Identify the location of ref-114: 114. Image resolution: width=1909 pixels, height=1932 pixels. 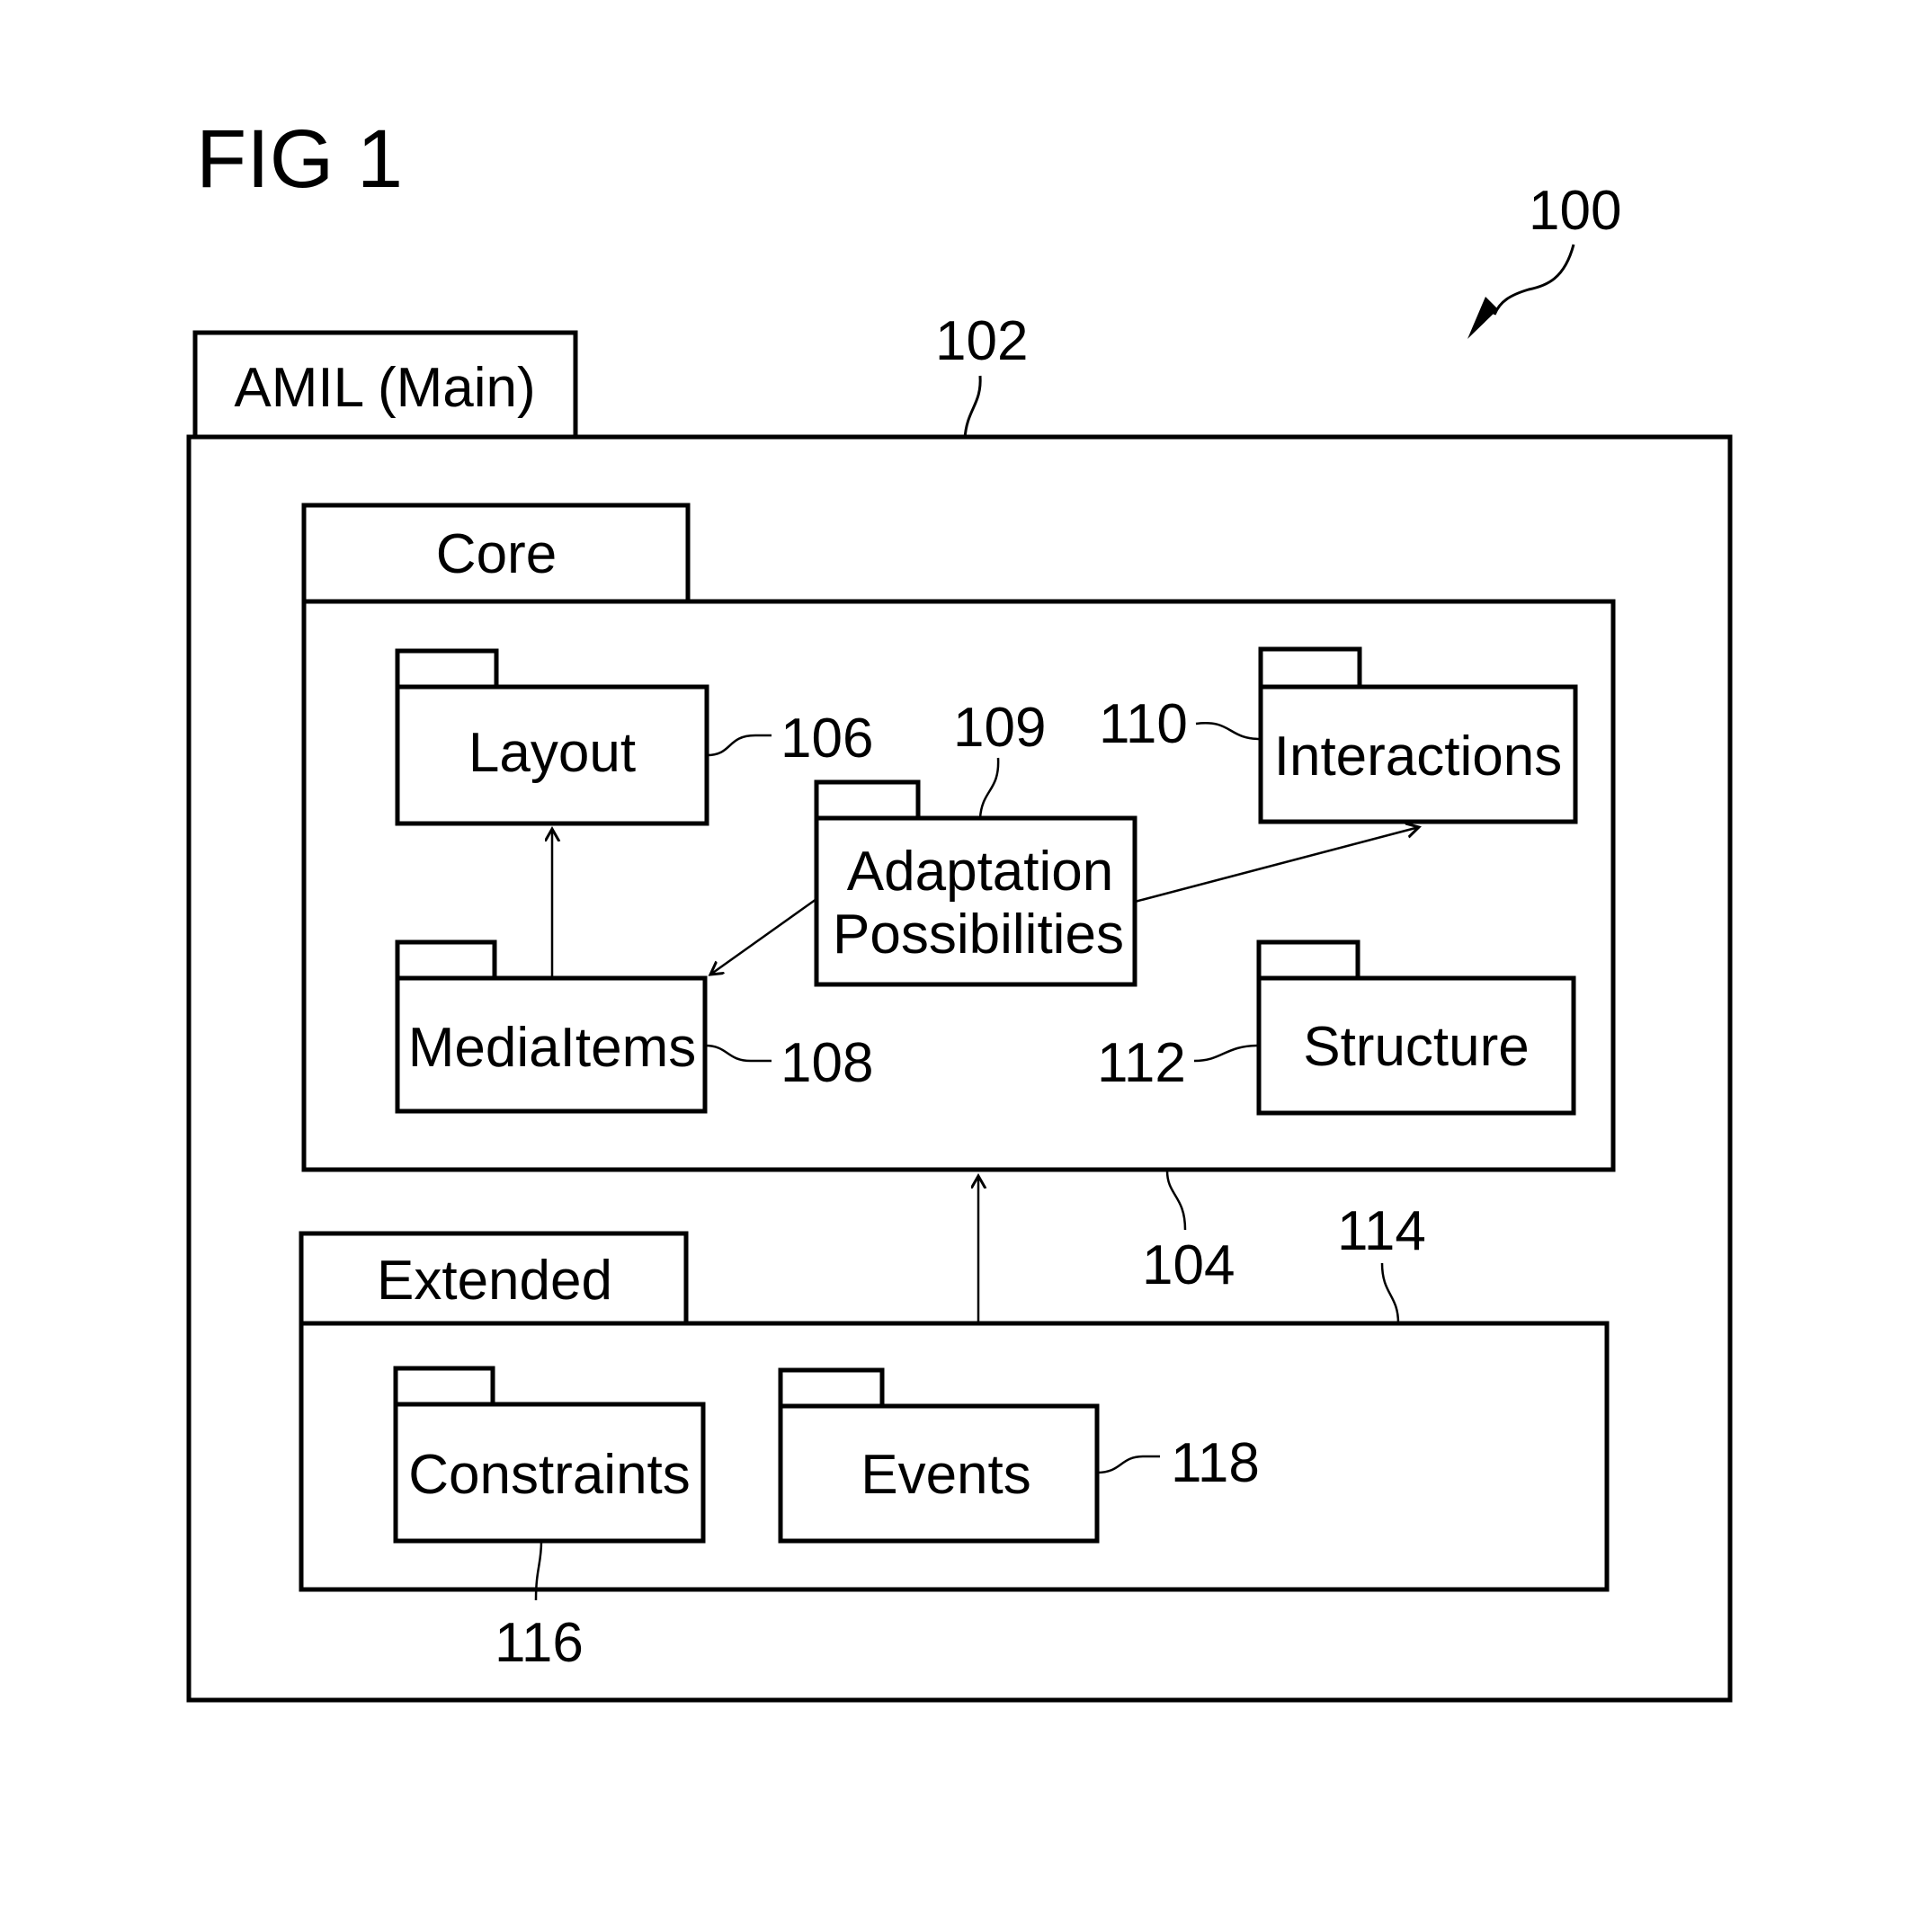
(1382, 1231).